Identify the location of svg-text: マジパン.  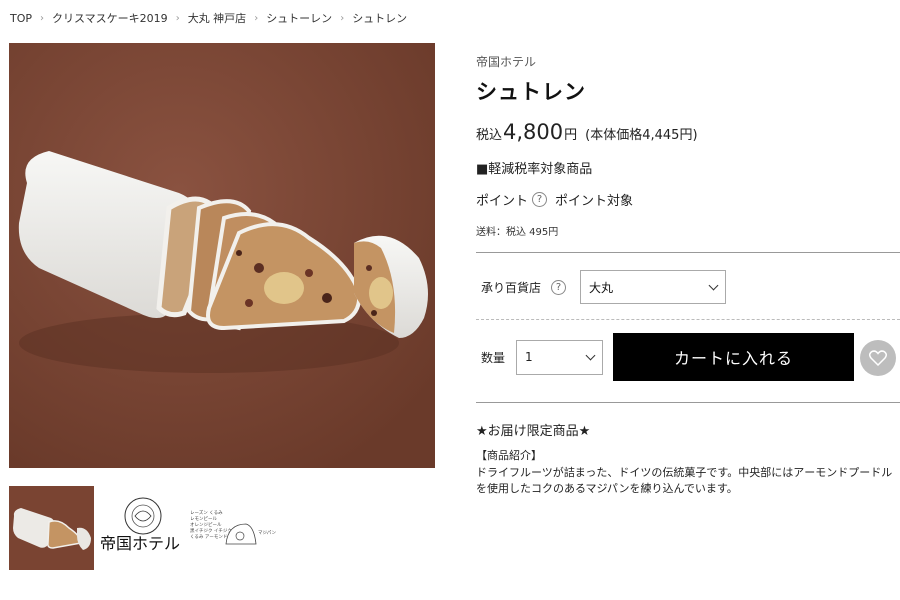
(267, 533).